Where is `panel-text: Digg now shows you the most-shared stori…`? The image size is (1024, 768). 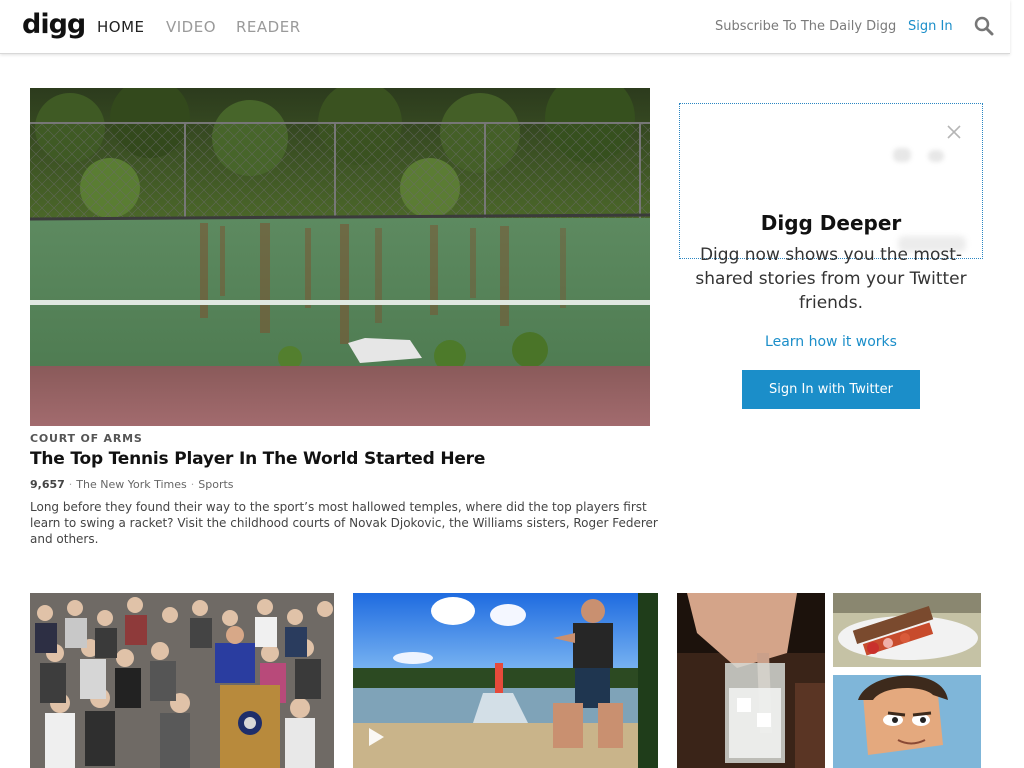 panel-text: Digg now shows you the most-shared stori… is located at coordinates (831, 279).